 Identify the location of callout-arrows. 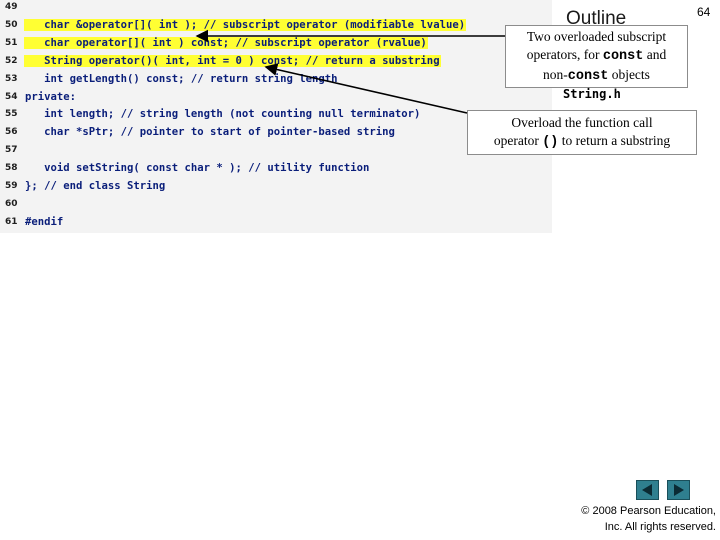
(350, 71).